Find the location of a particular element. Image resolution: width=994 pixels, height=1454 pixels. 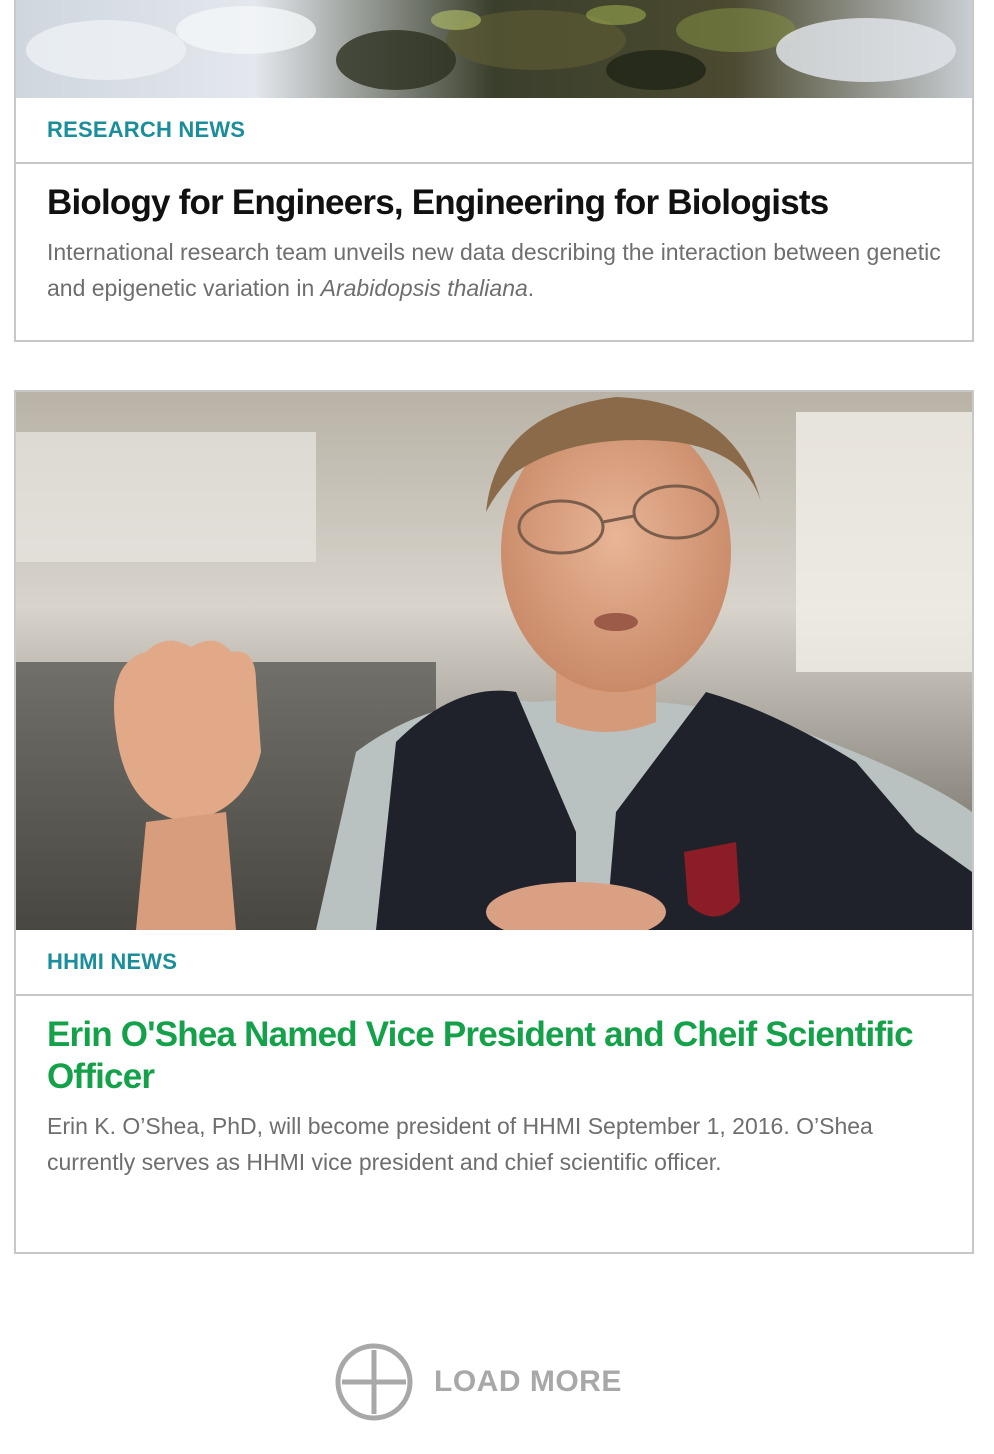

article-image-plant is located at coordinates (494, 49).